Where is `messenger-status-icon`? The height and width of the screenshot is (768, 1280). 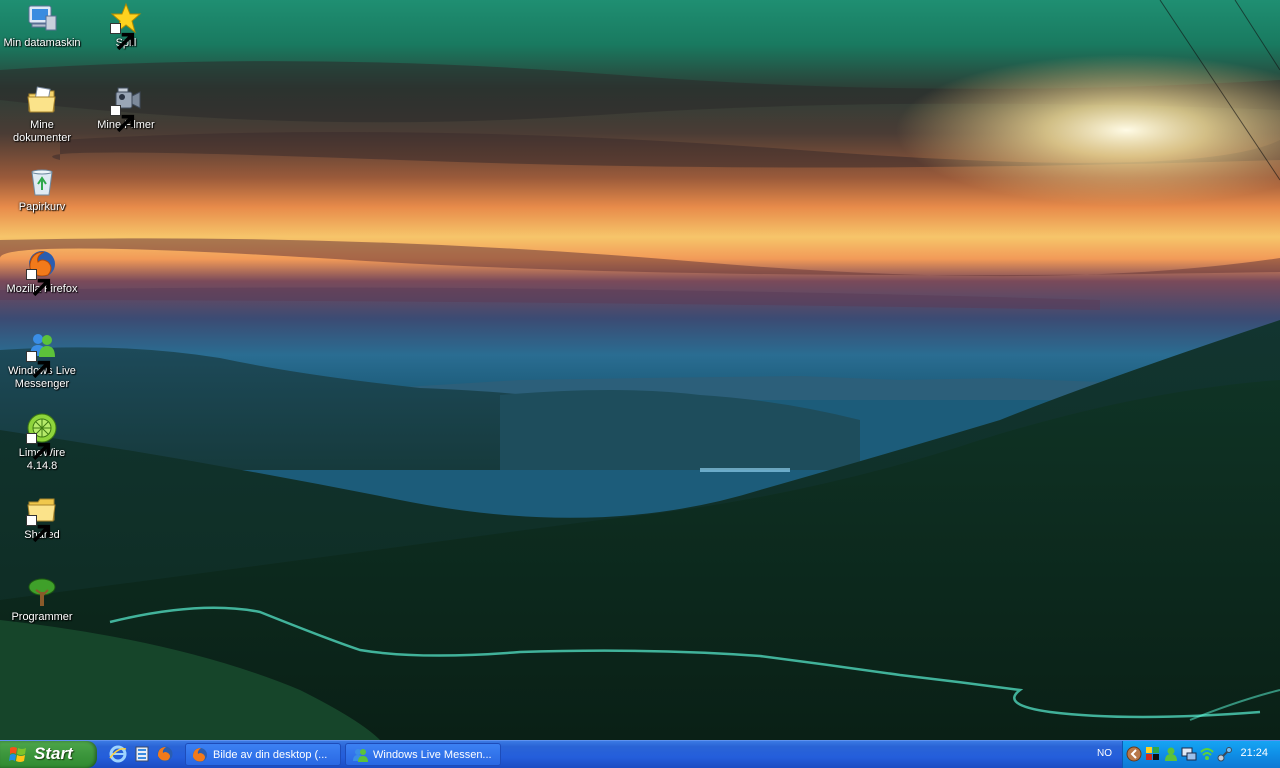
messenger-status-icon is located at coordinates (1171, 754).